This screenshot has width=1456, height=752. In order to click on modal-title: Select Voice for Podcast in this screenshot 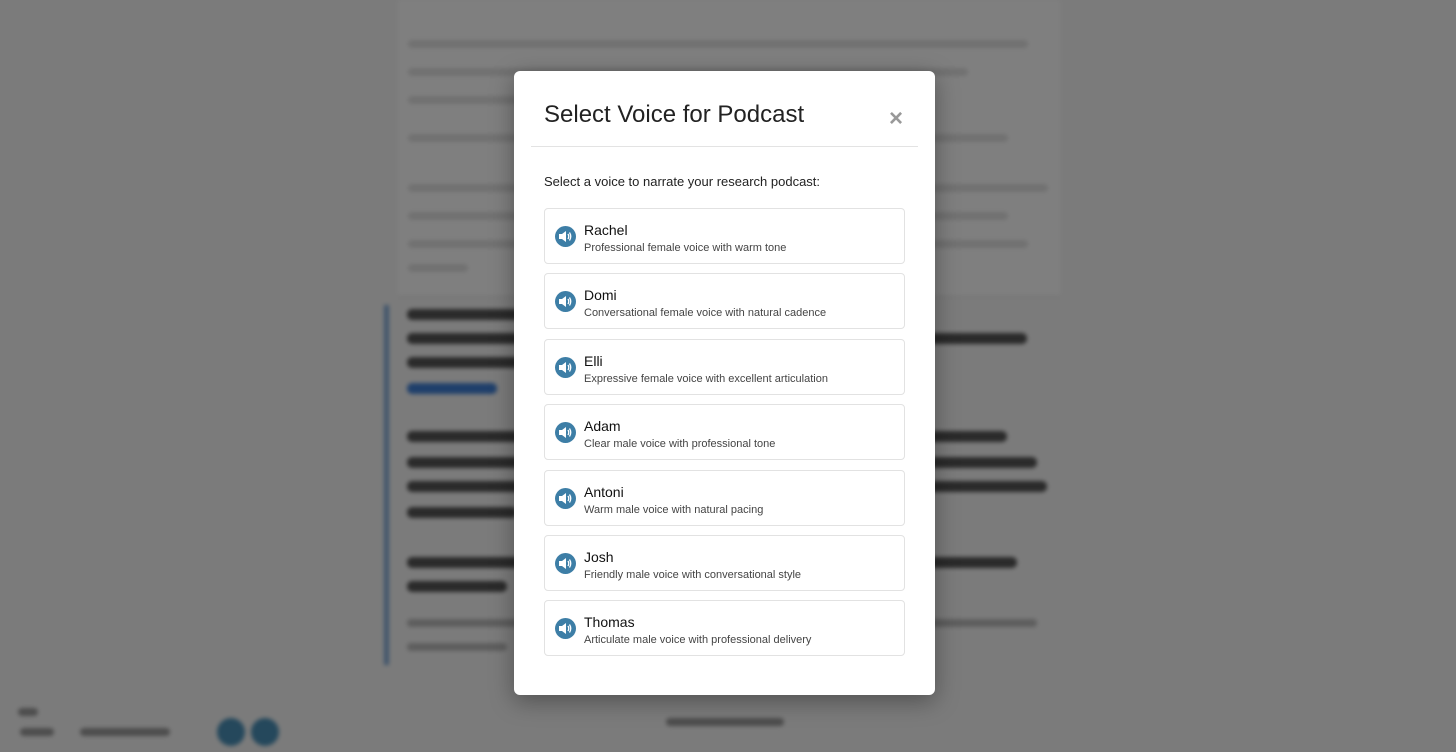, I will do `click(674, 114)`.